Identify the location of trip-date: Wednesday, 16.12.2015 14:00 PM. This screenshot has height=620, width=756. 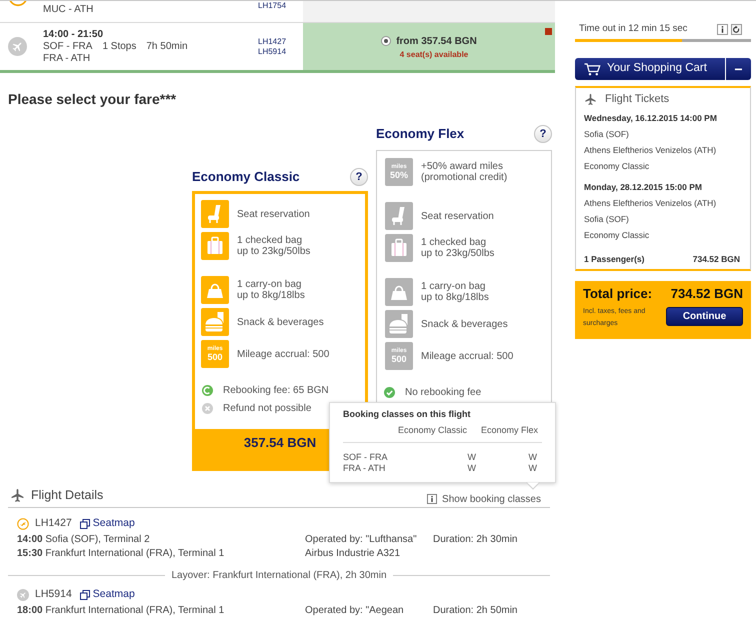
(651, 118).